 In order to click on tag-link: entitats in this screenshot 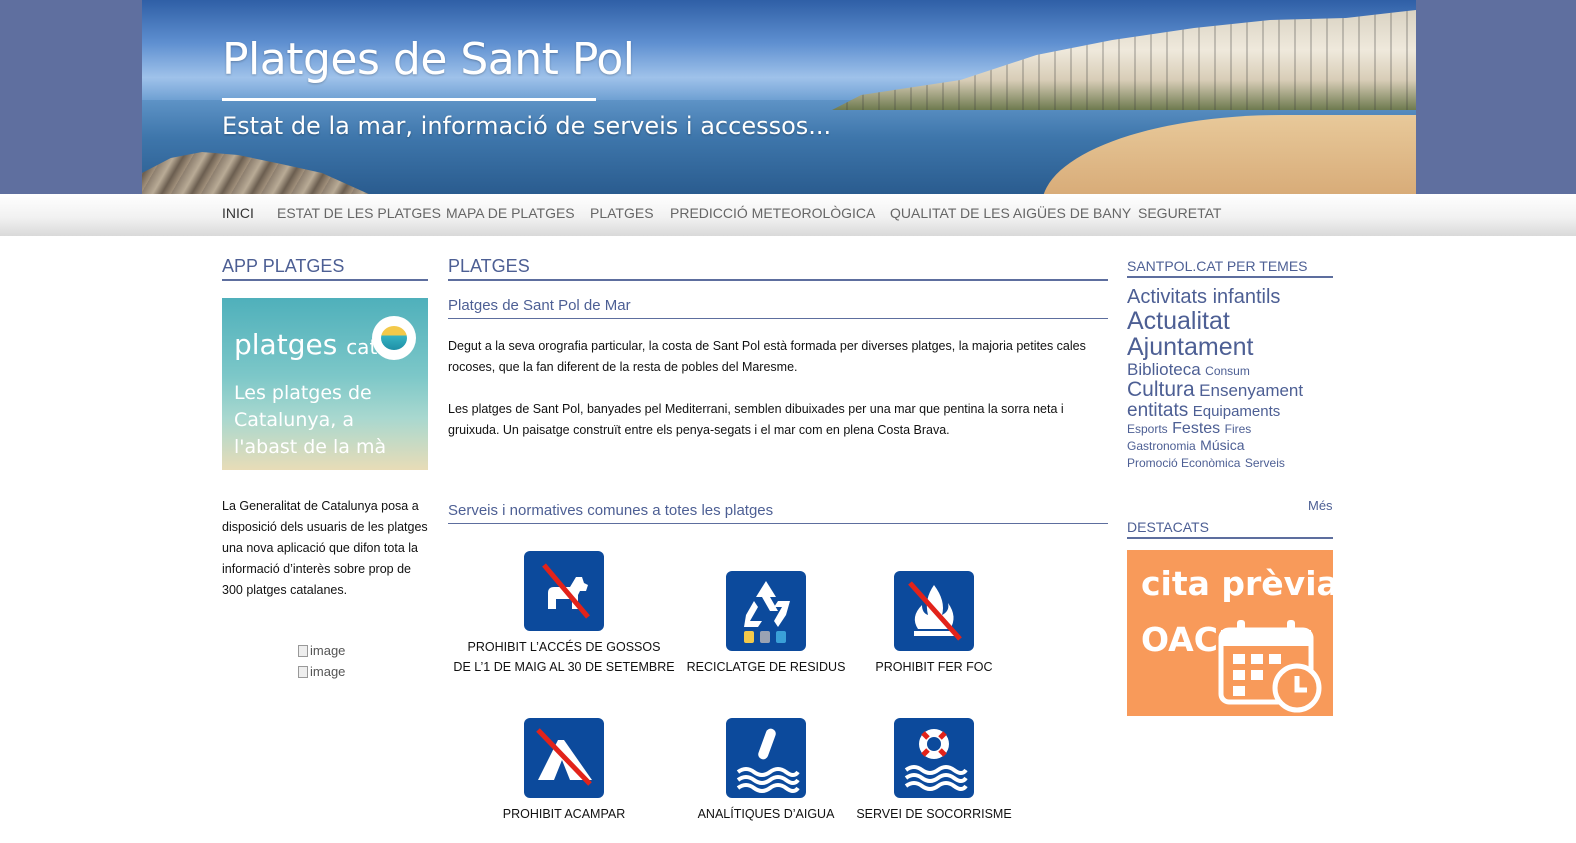, I will do `click(1157, 410)`.